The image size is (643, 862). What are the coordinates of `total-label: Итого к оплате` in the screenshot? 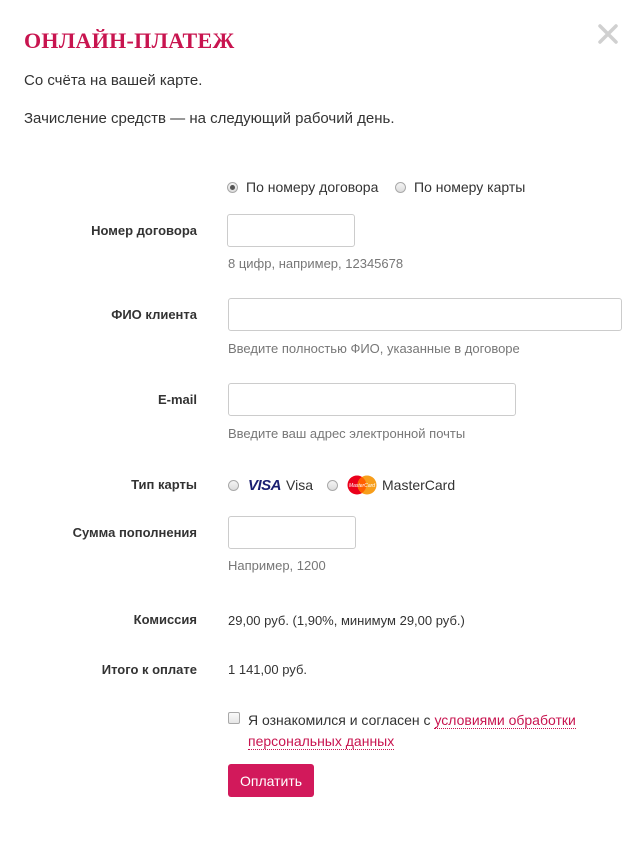 It's located at (149, 669).